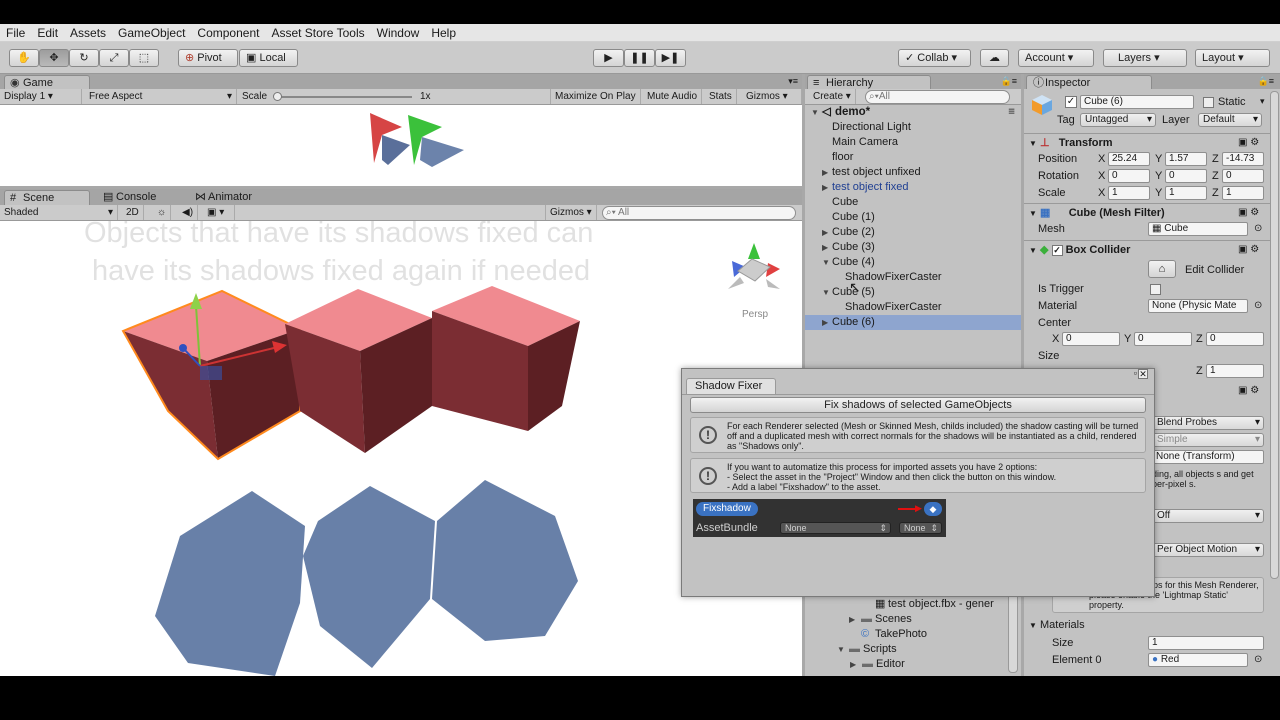 The width and height of the screenshot is (1280, 720). Describe the element at coordinates (338, 96) in the screenshot. I see `scale-control: Scale 1x` at that location.